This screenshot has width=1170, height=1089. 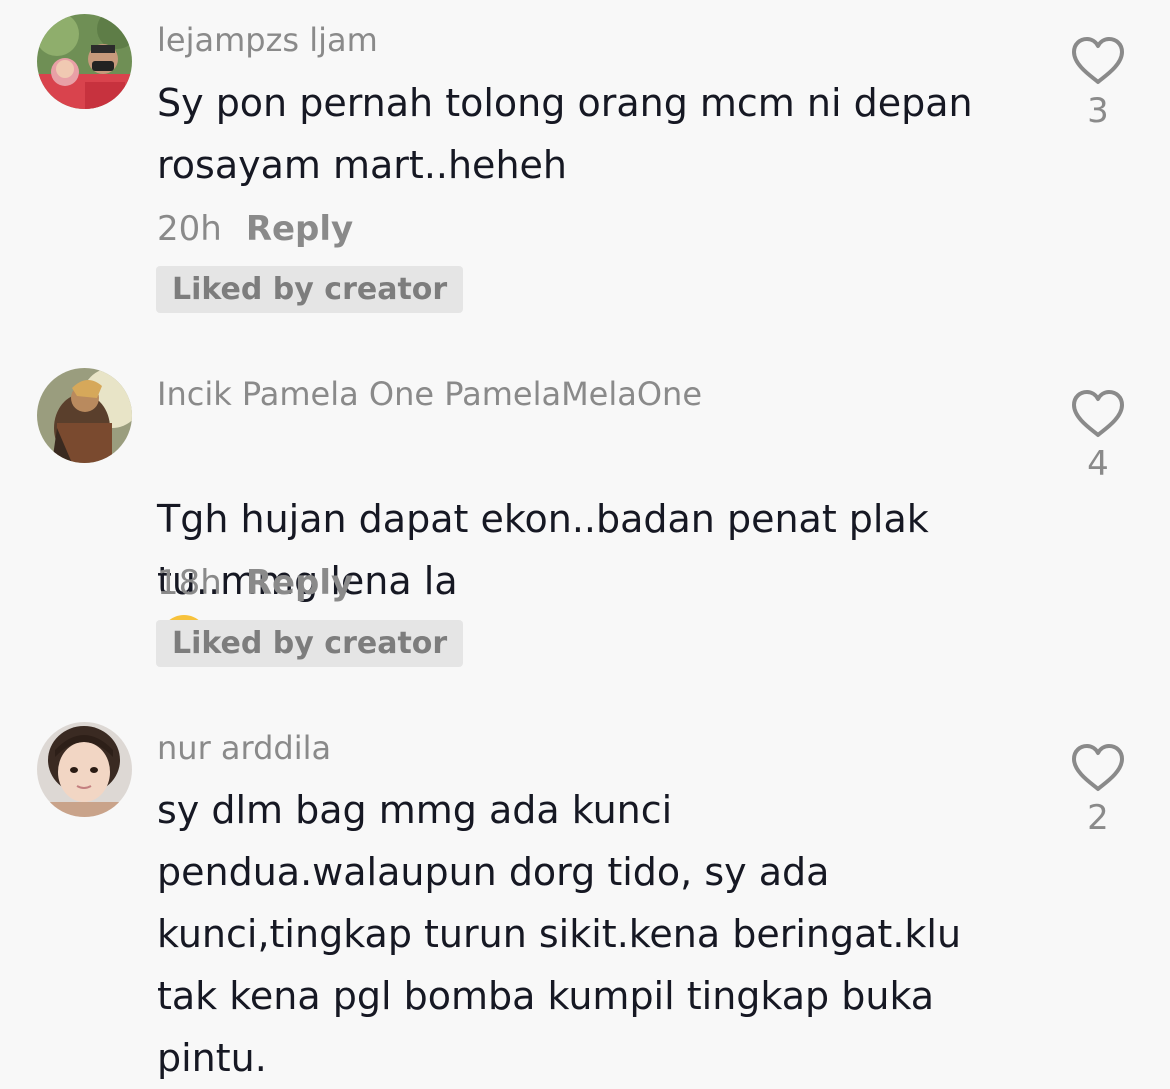 I want to click on avatar-image, so click(x=84, y=769).